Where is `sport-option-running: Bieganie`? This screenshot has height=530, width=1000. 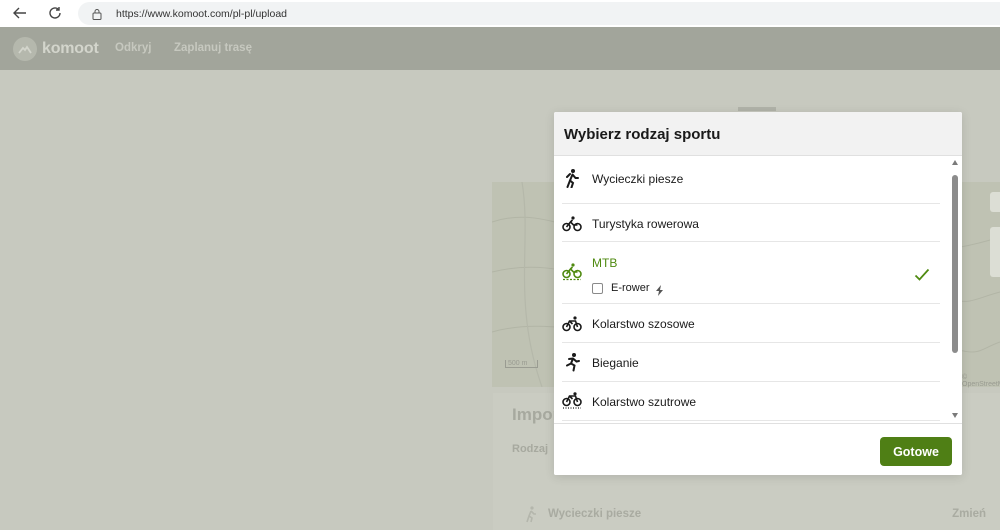
sport-option-running: Bieganie is located at coordinates (751, 362).